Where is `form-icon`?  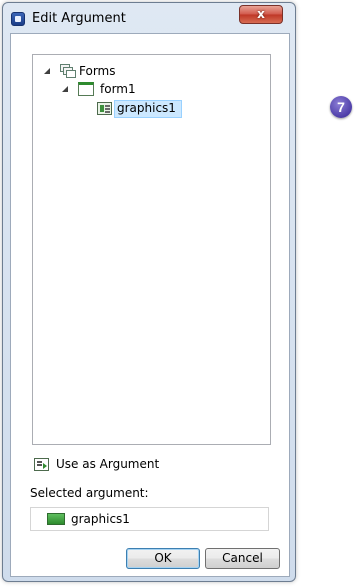 form-icon is located at coordinates (86, 89).